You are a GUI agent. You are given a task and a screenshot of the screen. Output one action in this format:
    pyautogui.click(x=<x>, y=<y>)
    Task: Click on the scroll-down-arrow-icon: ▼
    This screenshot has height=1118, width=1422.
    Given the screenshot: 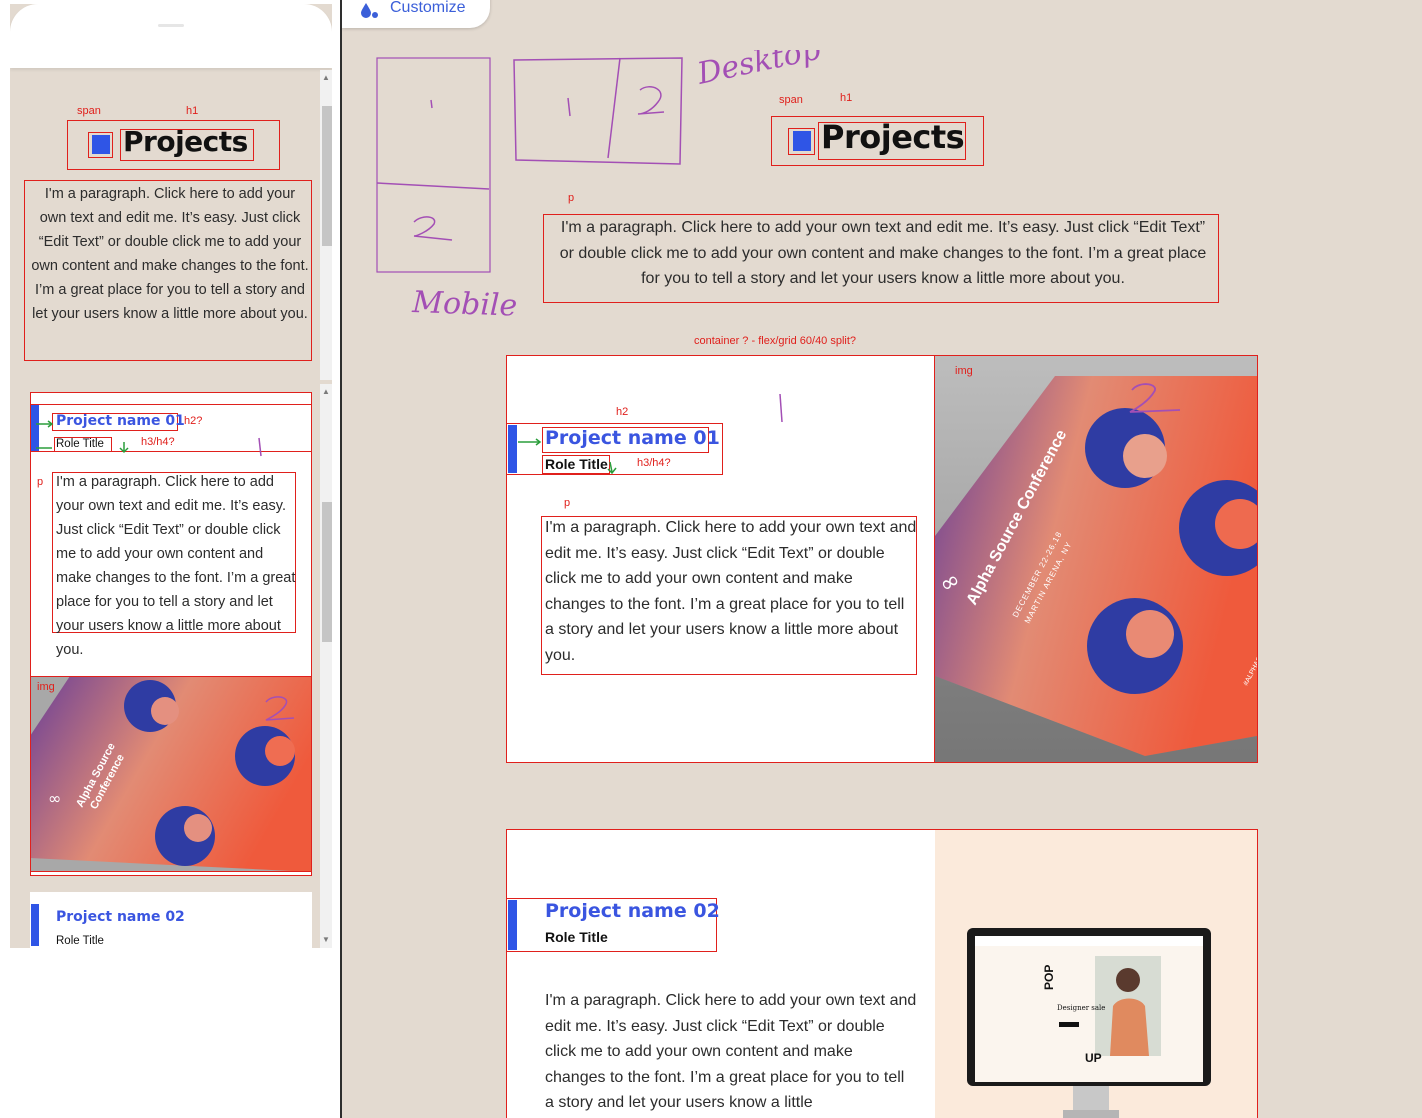 What is the action you would take?
    pyautogui.click(x=326, y=940)
    